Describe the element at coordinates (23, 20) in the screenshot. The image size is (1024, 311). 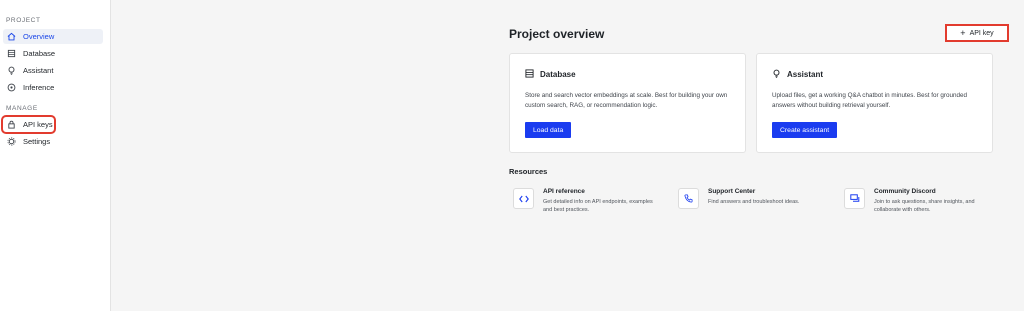
I see `section-label-project: PROJECT` at that location.